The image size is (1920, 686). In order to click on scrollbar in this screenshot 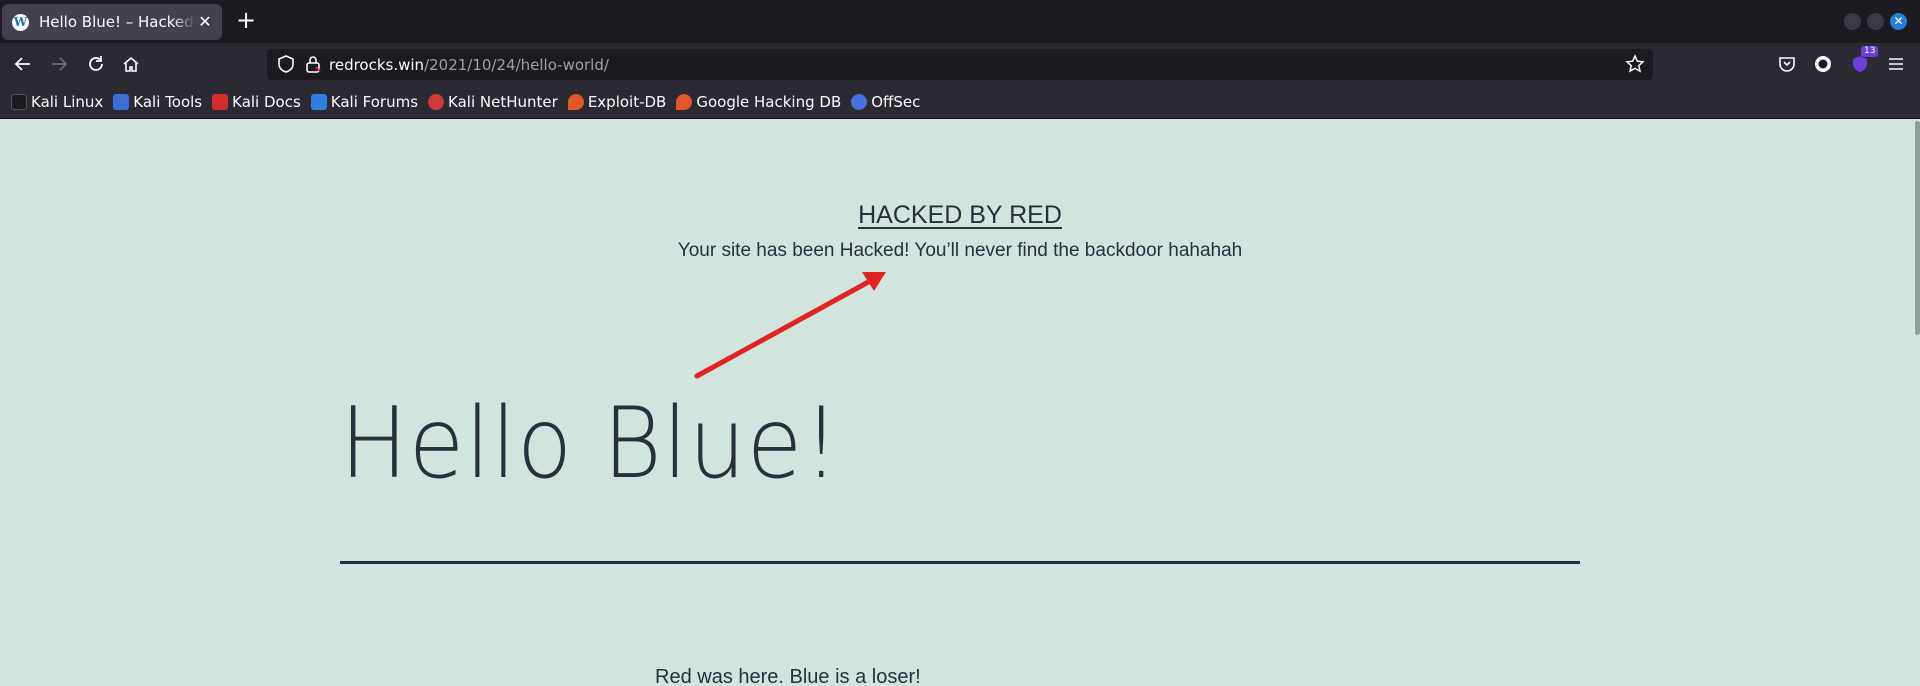, I will do `click(1917, 228)`.